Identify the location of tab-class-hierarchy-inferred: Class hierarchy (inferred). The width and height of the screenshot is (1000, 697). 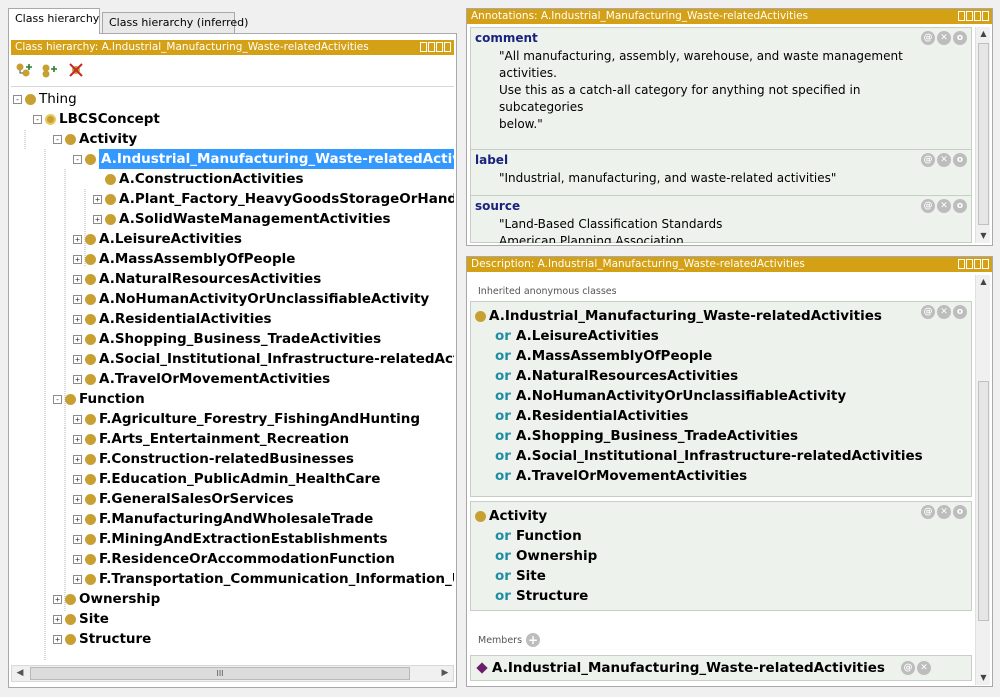
(175, 23).